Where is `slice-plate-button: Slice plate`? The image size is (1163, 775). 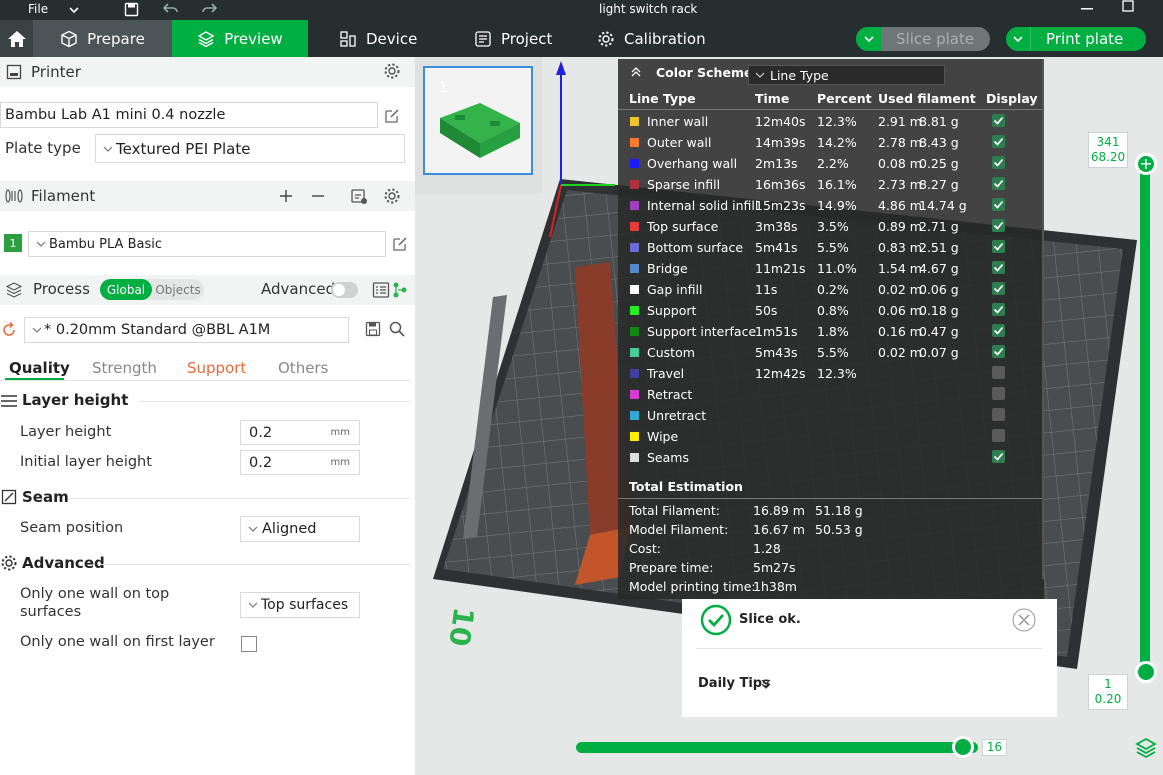
slice-plate-button: Slice plate is located at coordinates (923, 39).